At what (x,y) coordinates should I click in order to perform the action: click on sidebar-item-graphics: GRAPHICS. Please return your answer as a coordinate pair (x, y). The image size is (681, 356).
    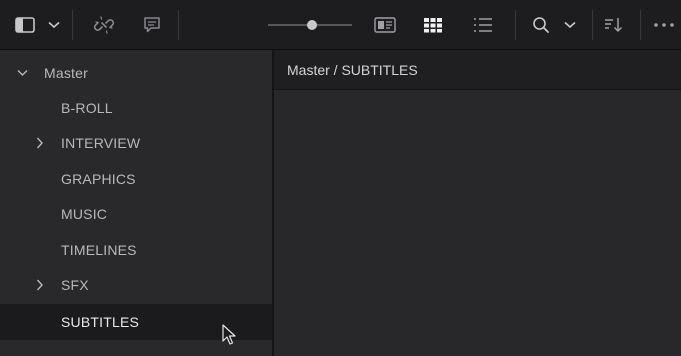
    Looking at the image, I should click on (136, 179).